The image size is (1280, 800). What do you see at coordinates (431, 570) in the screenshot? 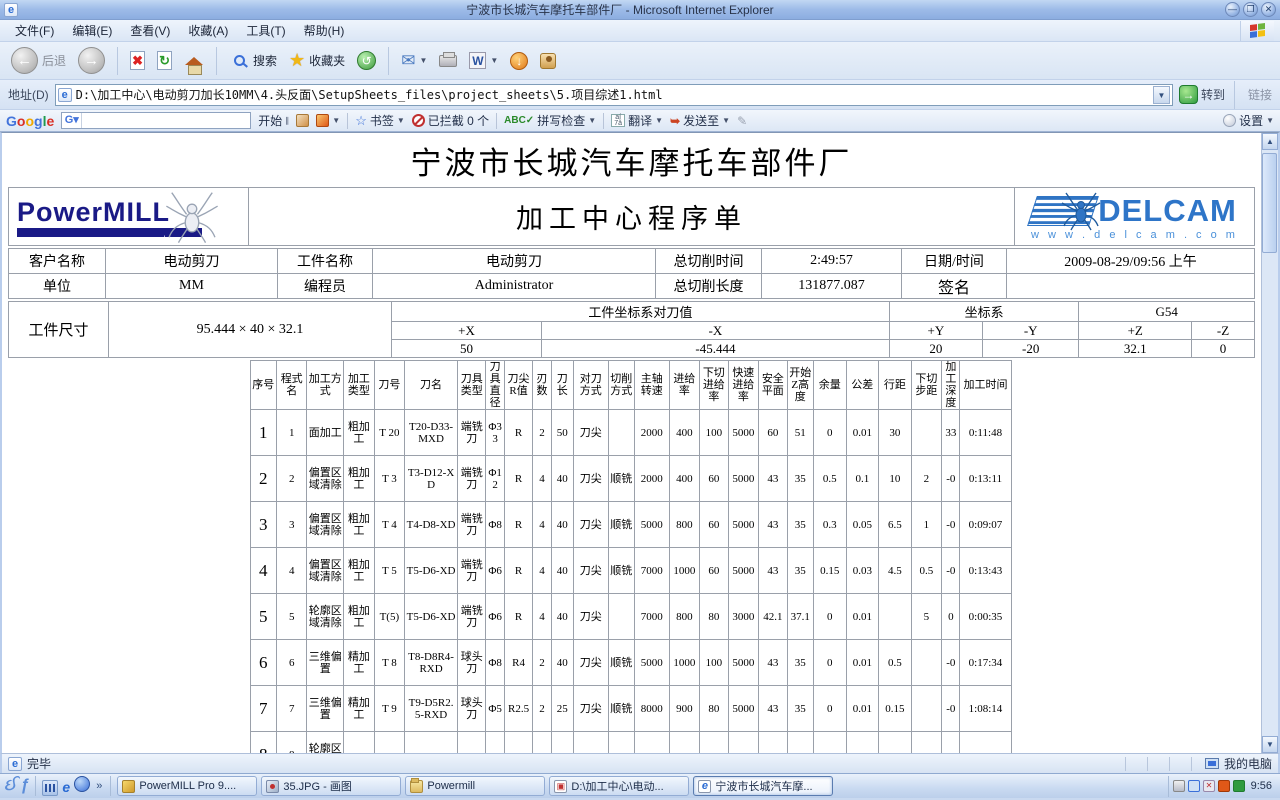
I see `table-cell: T5-D6-XD` at bounding box center [431, 570].